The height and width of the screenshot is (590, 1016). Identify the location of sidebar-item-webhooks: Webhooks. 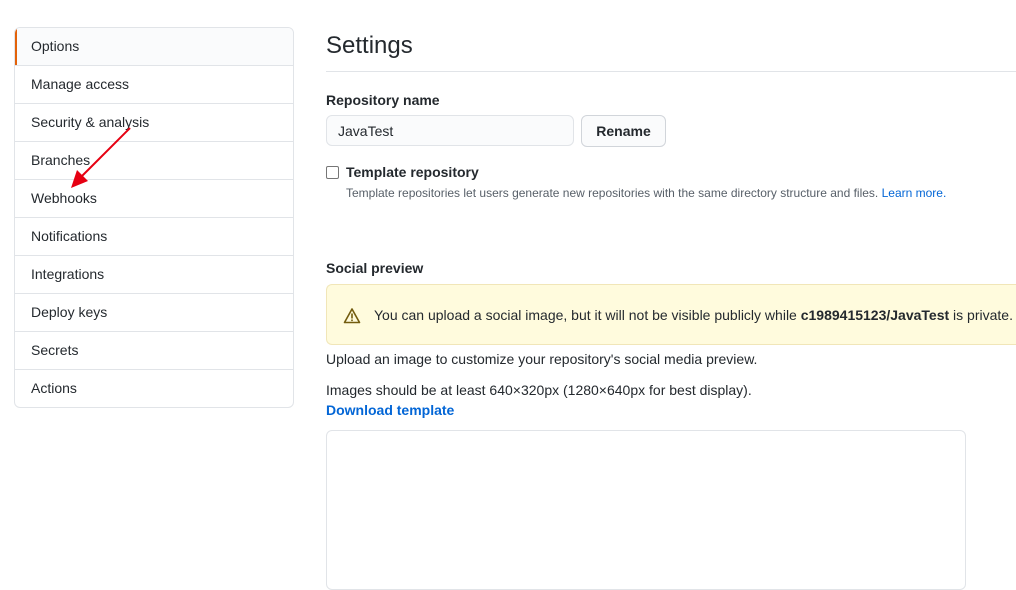
(154, 198).